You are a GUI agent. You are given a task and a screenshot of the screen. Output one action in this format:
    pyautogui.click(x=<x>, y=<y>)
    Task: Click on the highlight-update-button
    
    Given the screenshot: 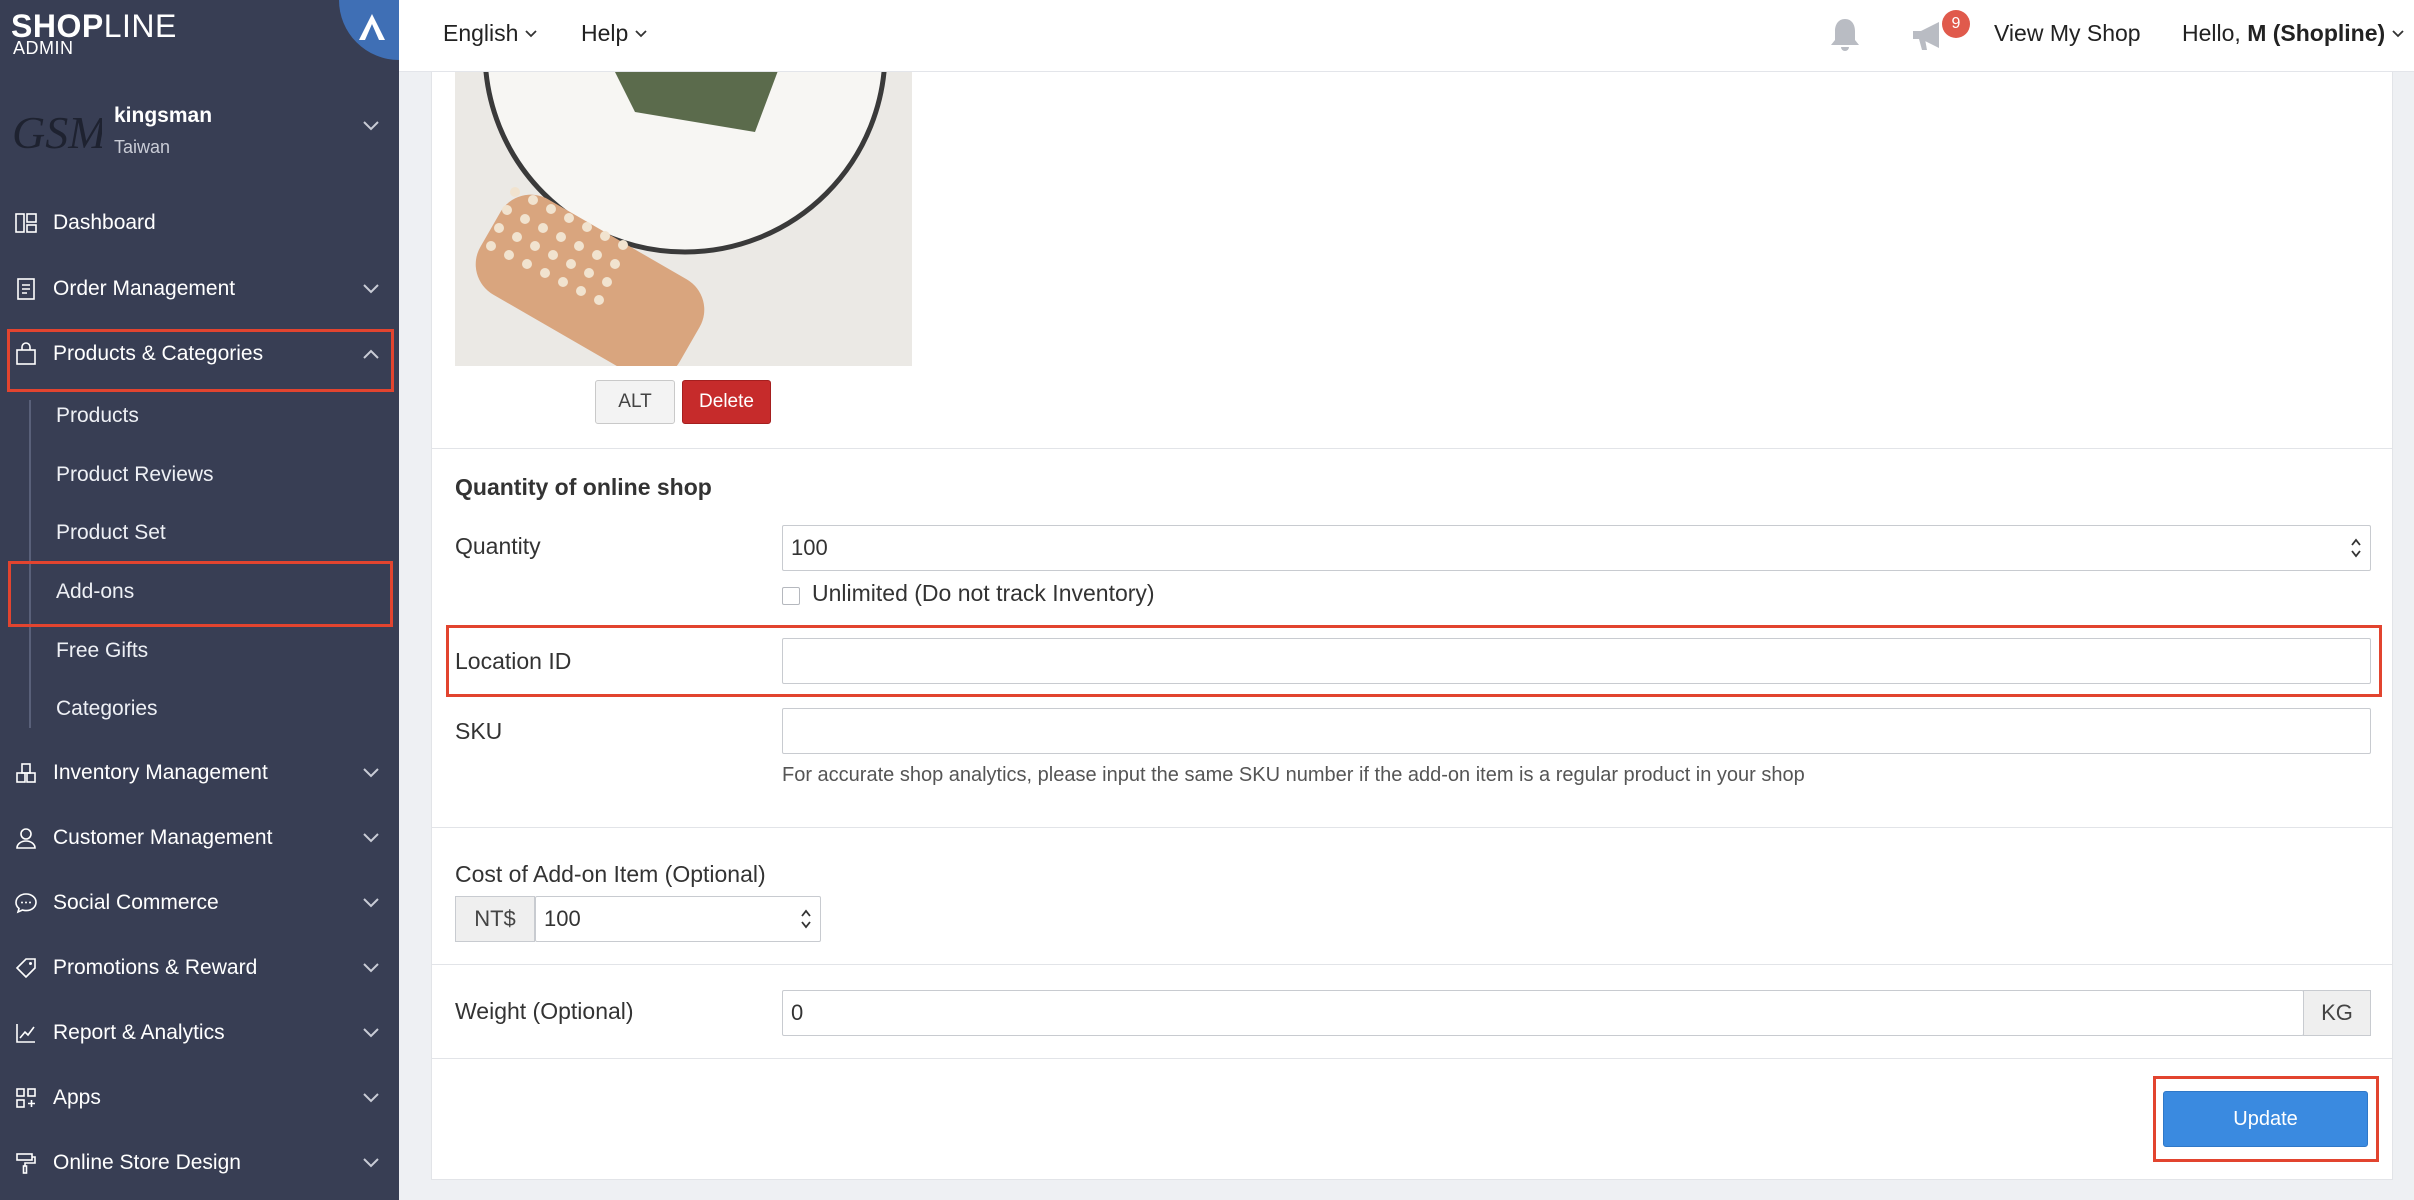 What is the action you would take?
    pyautogui.click(x=2266, y=1119)
    